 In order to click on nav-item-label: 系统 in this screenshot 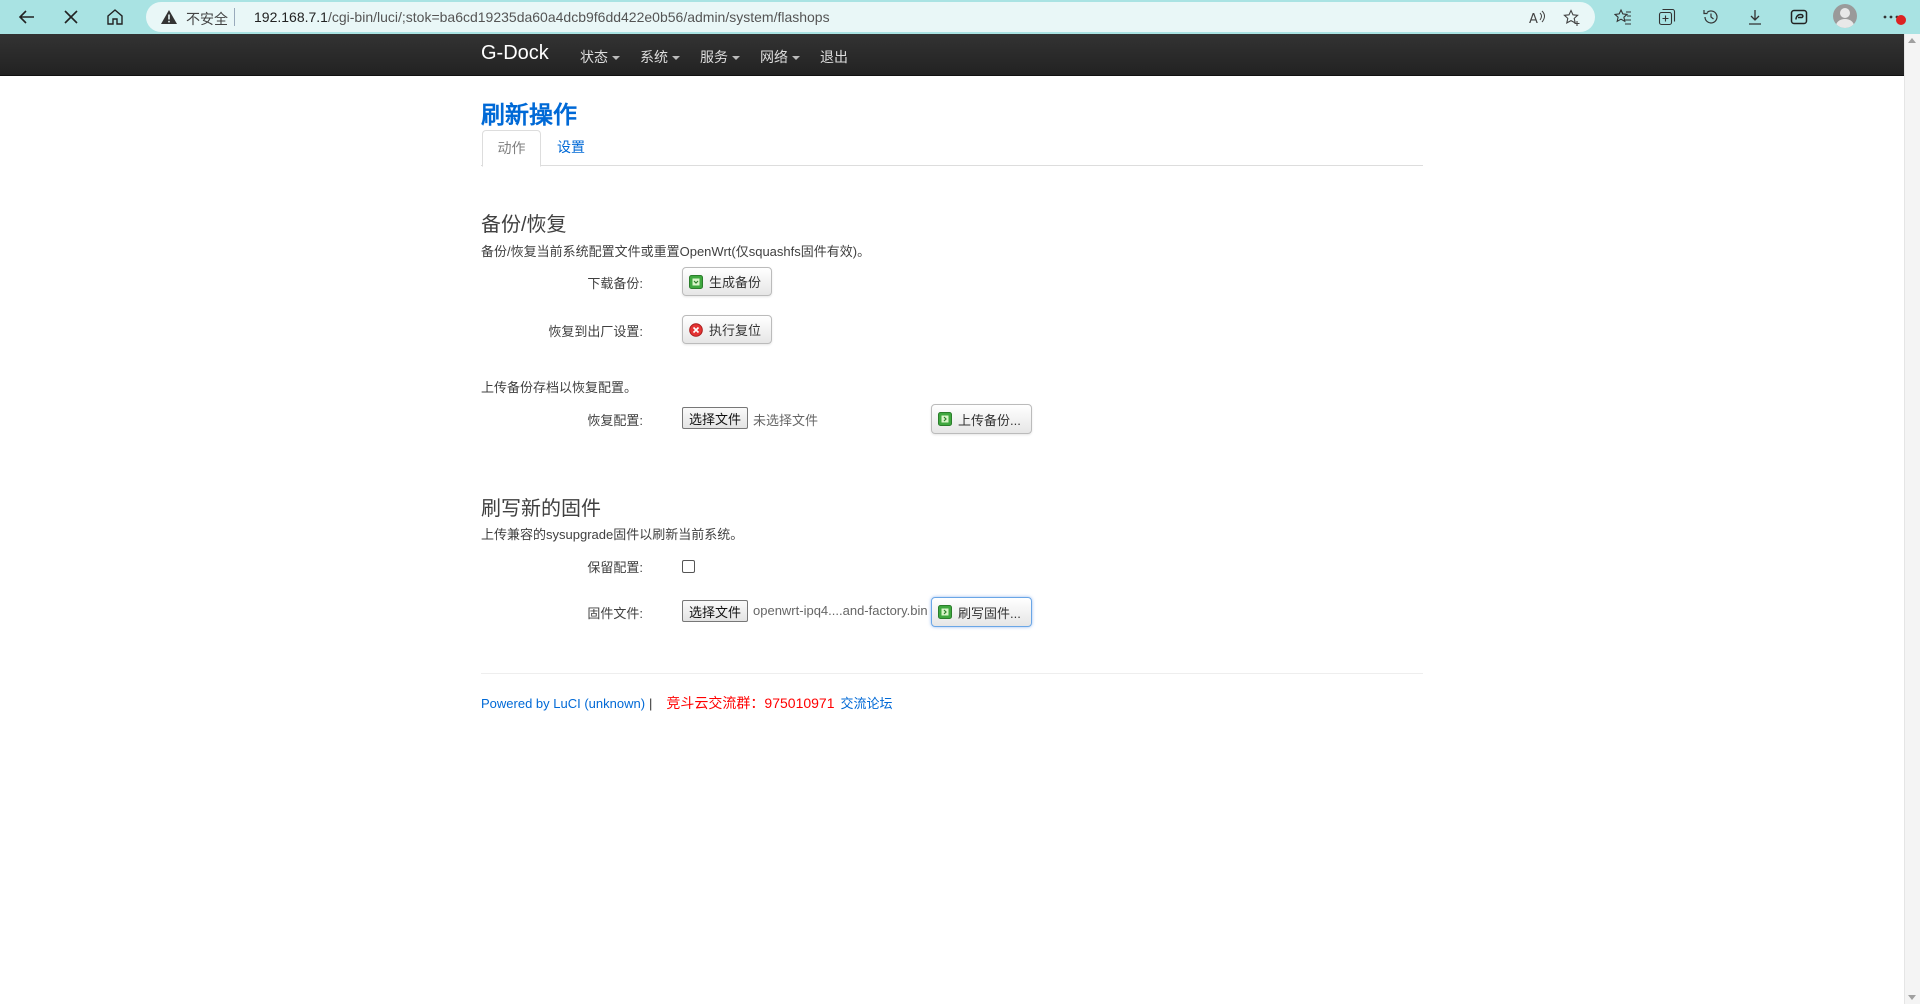, I will do `click(654, 57)`.